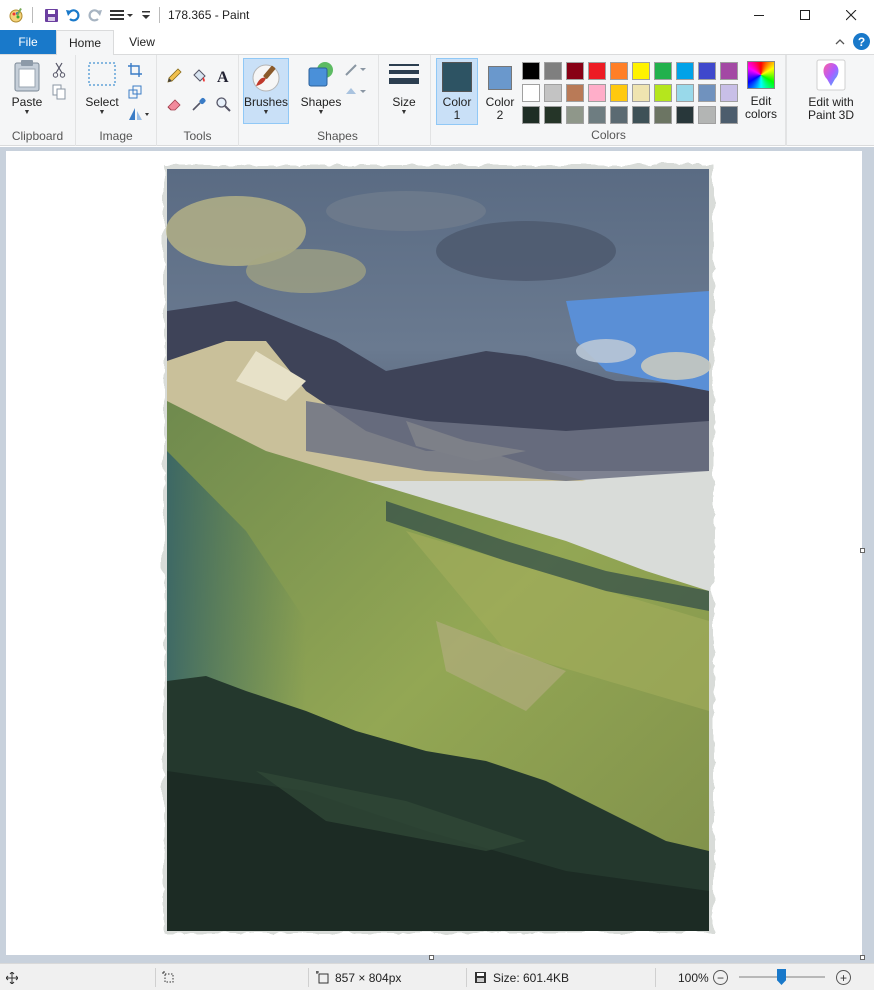 The height and width of the screenshot is (990, 874). Describe the element at coordinates (630, 93) in the screenshot. I see `color-palette` at that location.